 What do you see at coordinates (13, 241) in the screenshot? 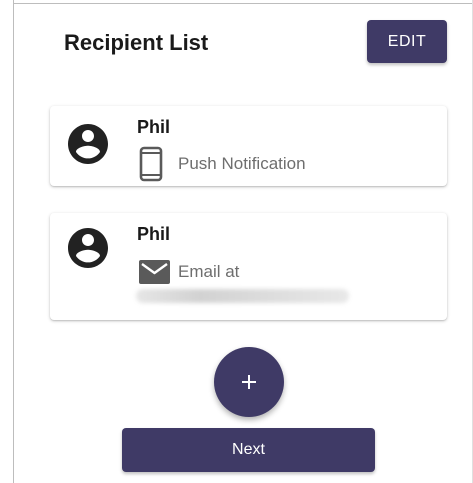
I see `frame-edge-left` at bounding box center [13, 241].